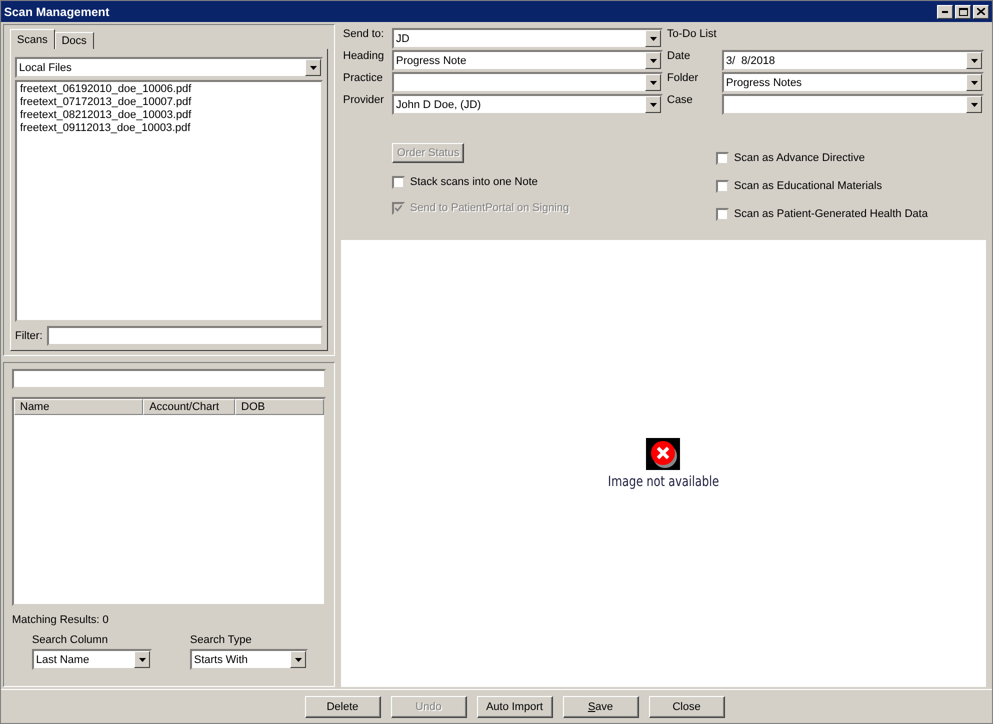  What do you see at coordinates (853, 60) in the screenshot?
I see `dropdown-field: 3/ 8/2018` at bounding box center [853, 60].